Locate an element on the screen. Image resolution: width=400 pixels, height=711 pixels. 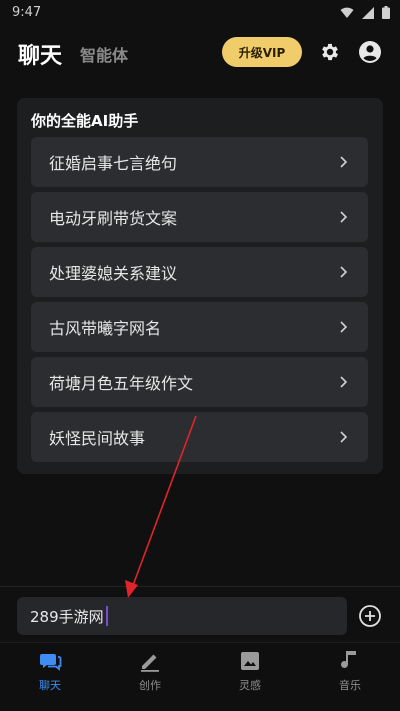
message-input-text: 289手游网 is located at coordinates (67, 616).